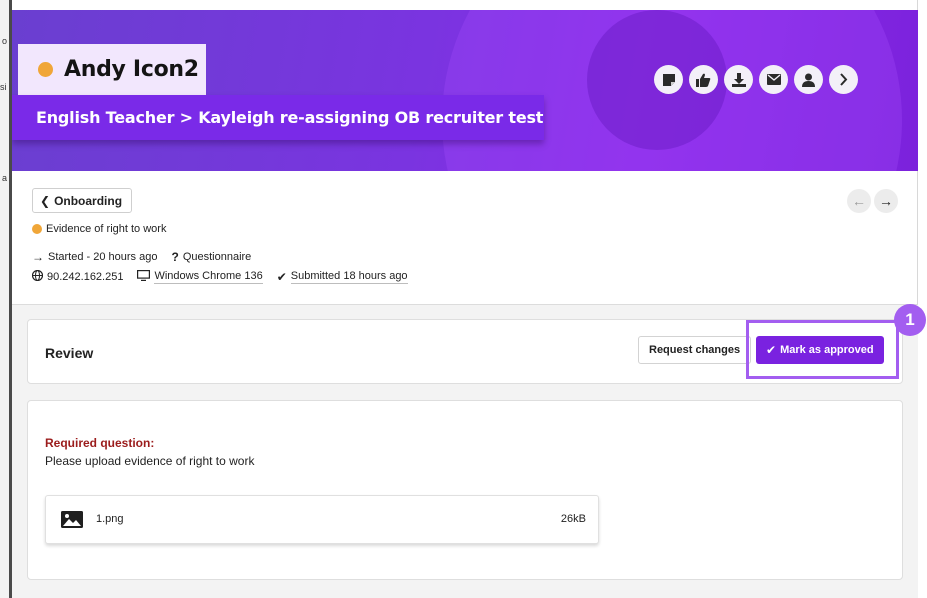 The height and width of the screenshot is (598, 927). Describe the element at coordinates (872, 201) in the screenshot. I see `step-navigation: ← →` at that location.